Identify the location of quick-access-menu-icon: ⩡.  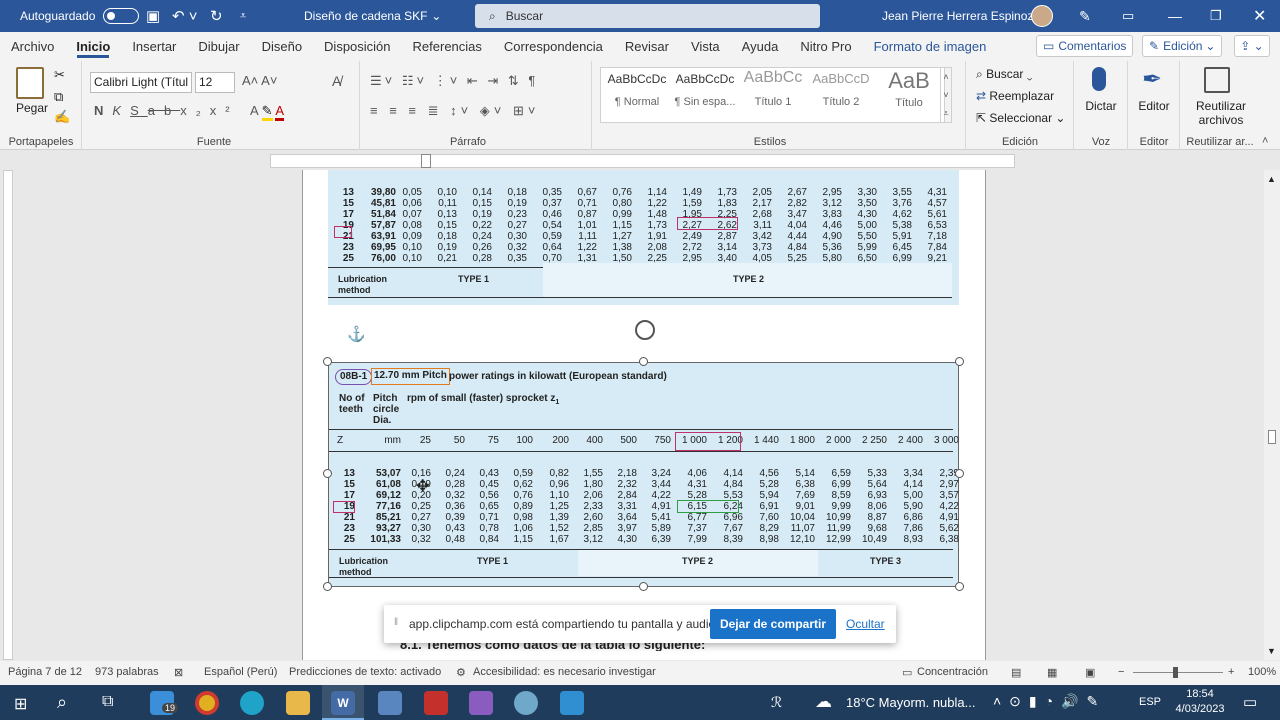
(243, 16).